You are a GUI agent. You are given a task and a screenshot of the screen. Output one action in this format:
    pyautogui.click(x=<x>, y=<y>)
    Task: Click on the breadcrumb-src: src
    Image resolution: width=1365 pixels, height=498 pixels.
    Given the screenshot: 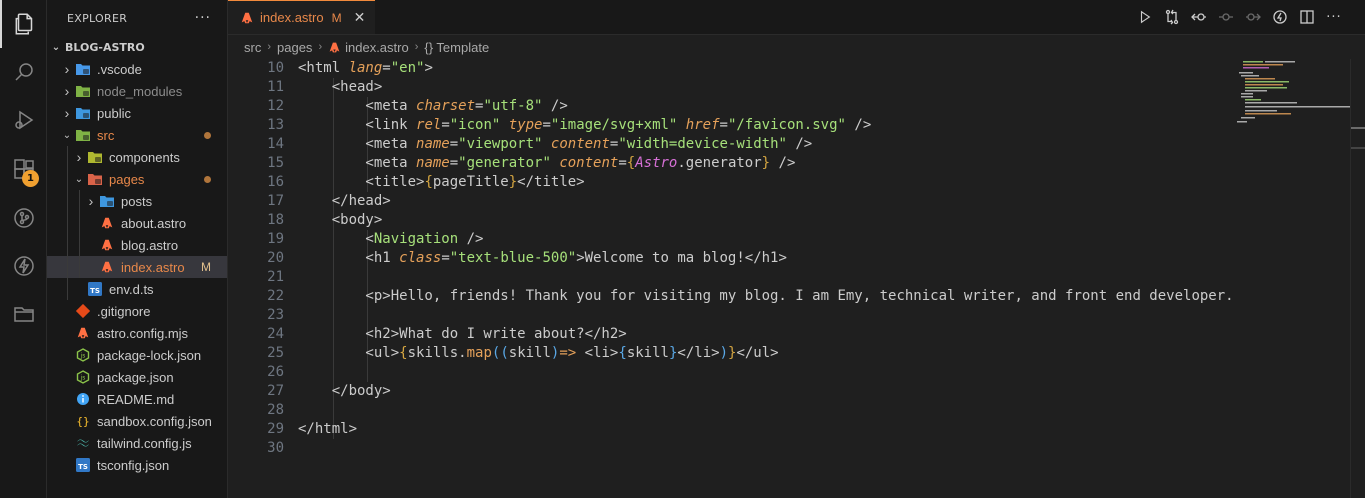 What is the action you would take?
    pyautogui.click(x=252, y=47)
    